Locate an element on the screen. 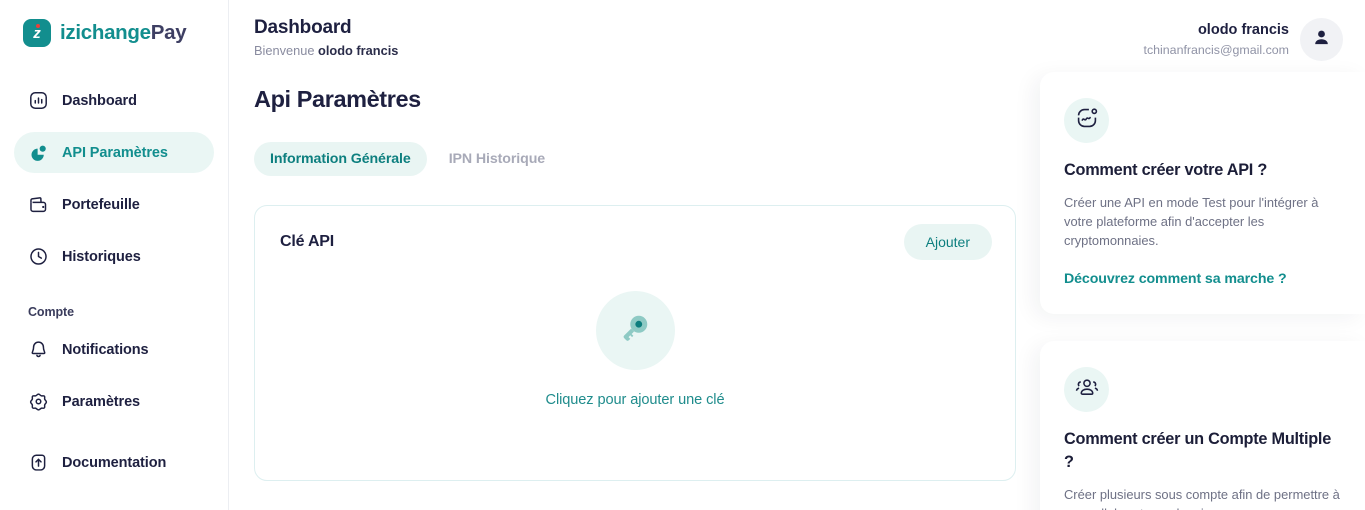  sidebar-item-api-parametres: API Paramètres is located at coordinates (114, 152).